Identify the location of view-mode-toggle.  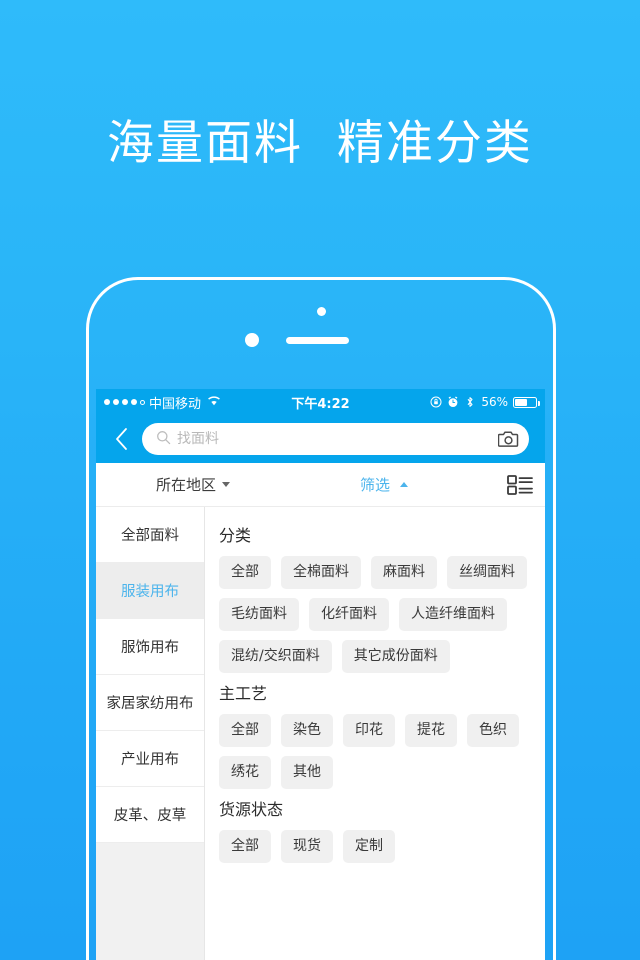
(520, 485).